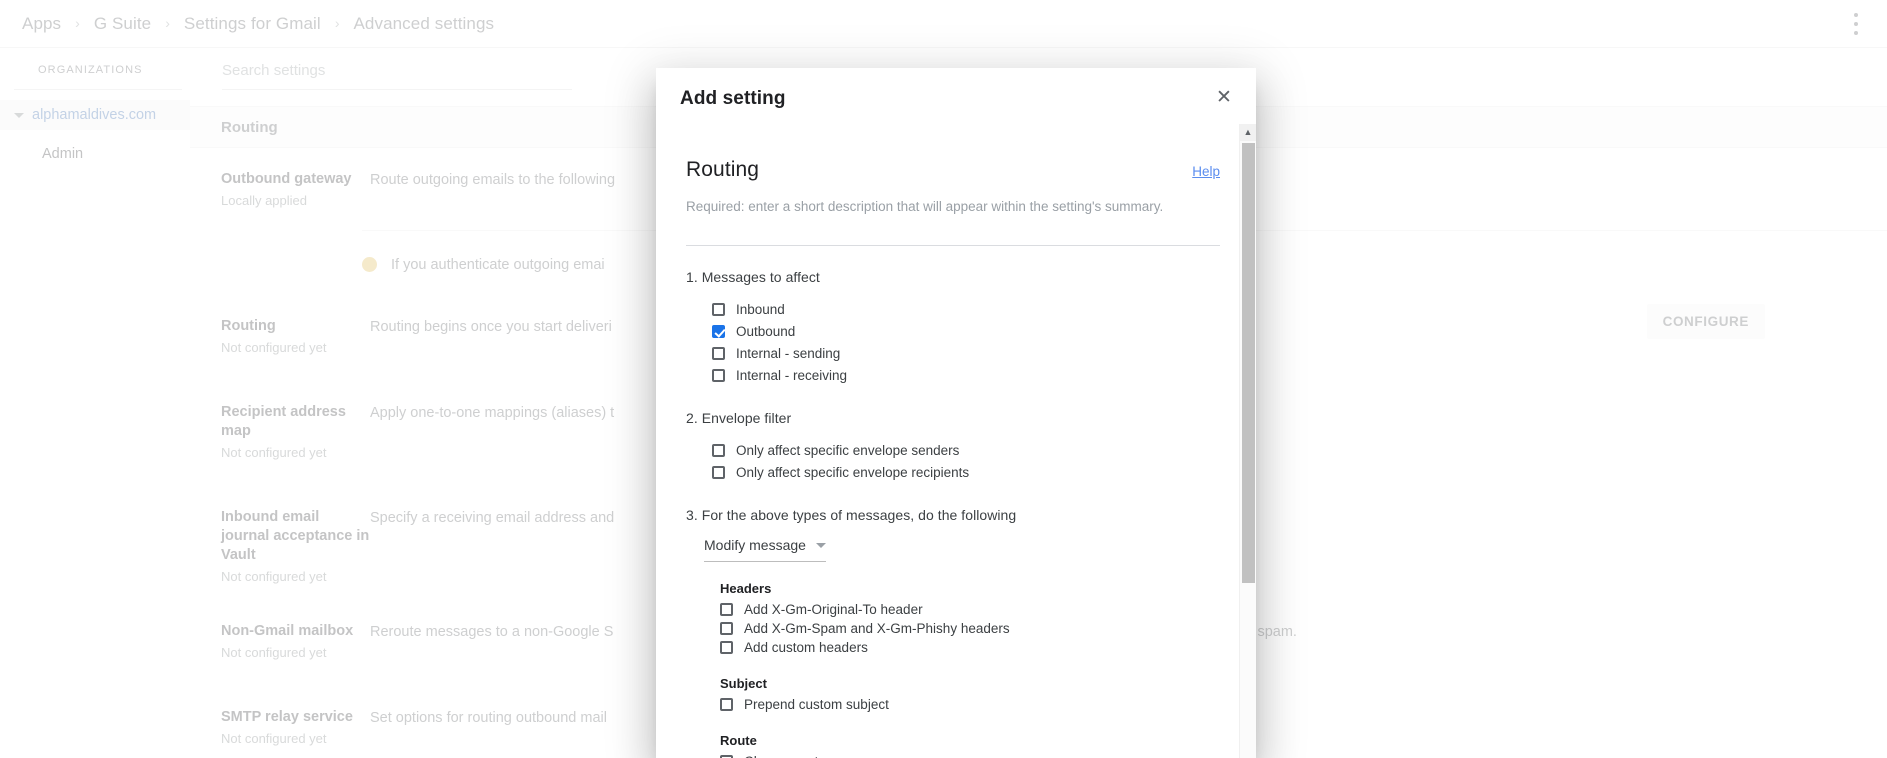 This screenshot has height=758, width=1887. I want to click on chevron-down-icon, so click(821, 545).